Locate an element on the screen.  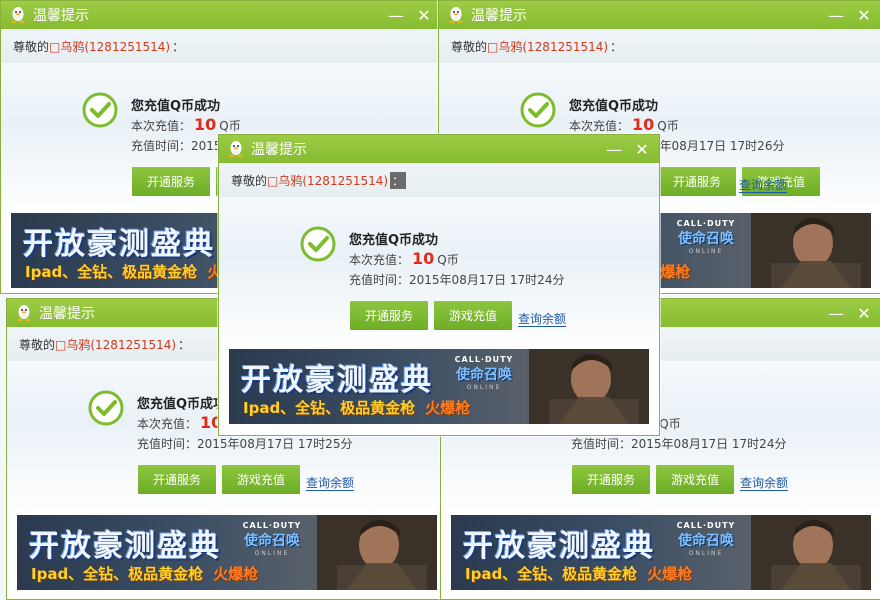
amount-value: 10 is located at coordinates (643, 124).